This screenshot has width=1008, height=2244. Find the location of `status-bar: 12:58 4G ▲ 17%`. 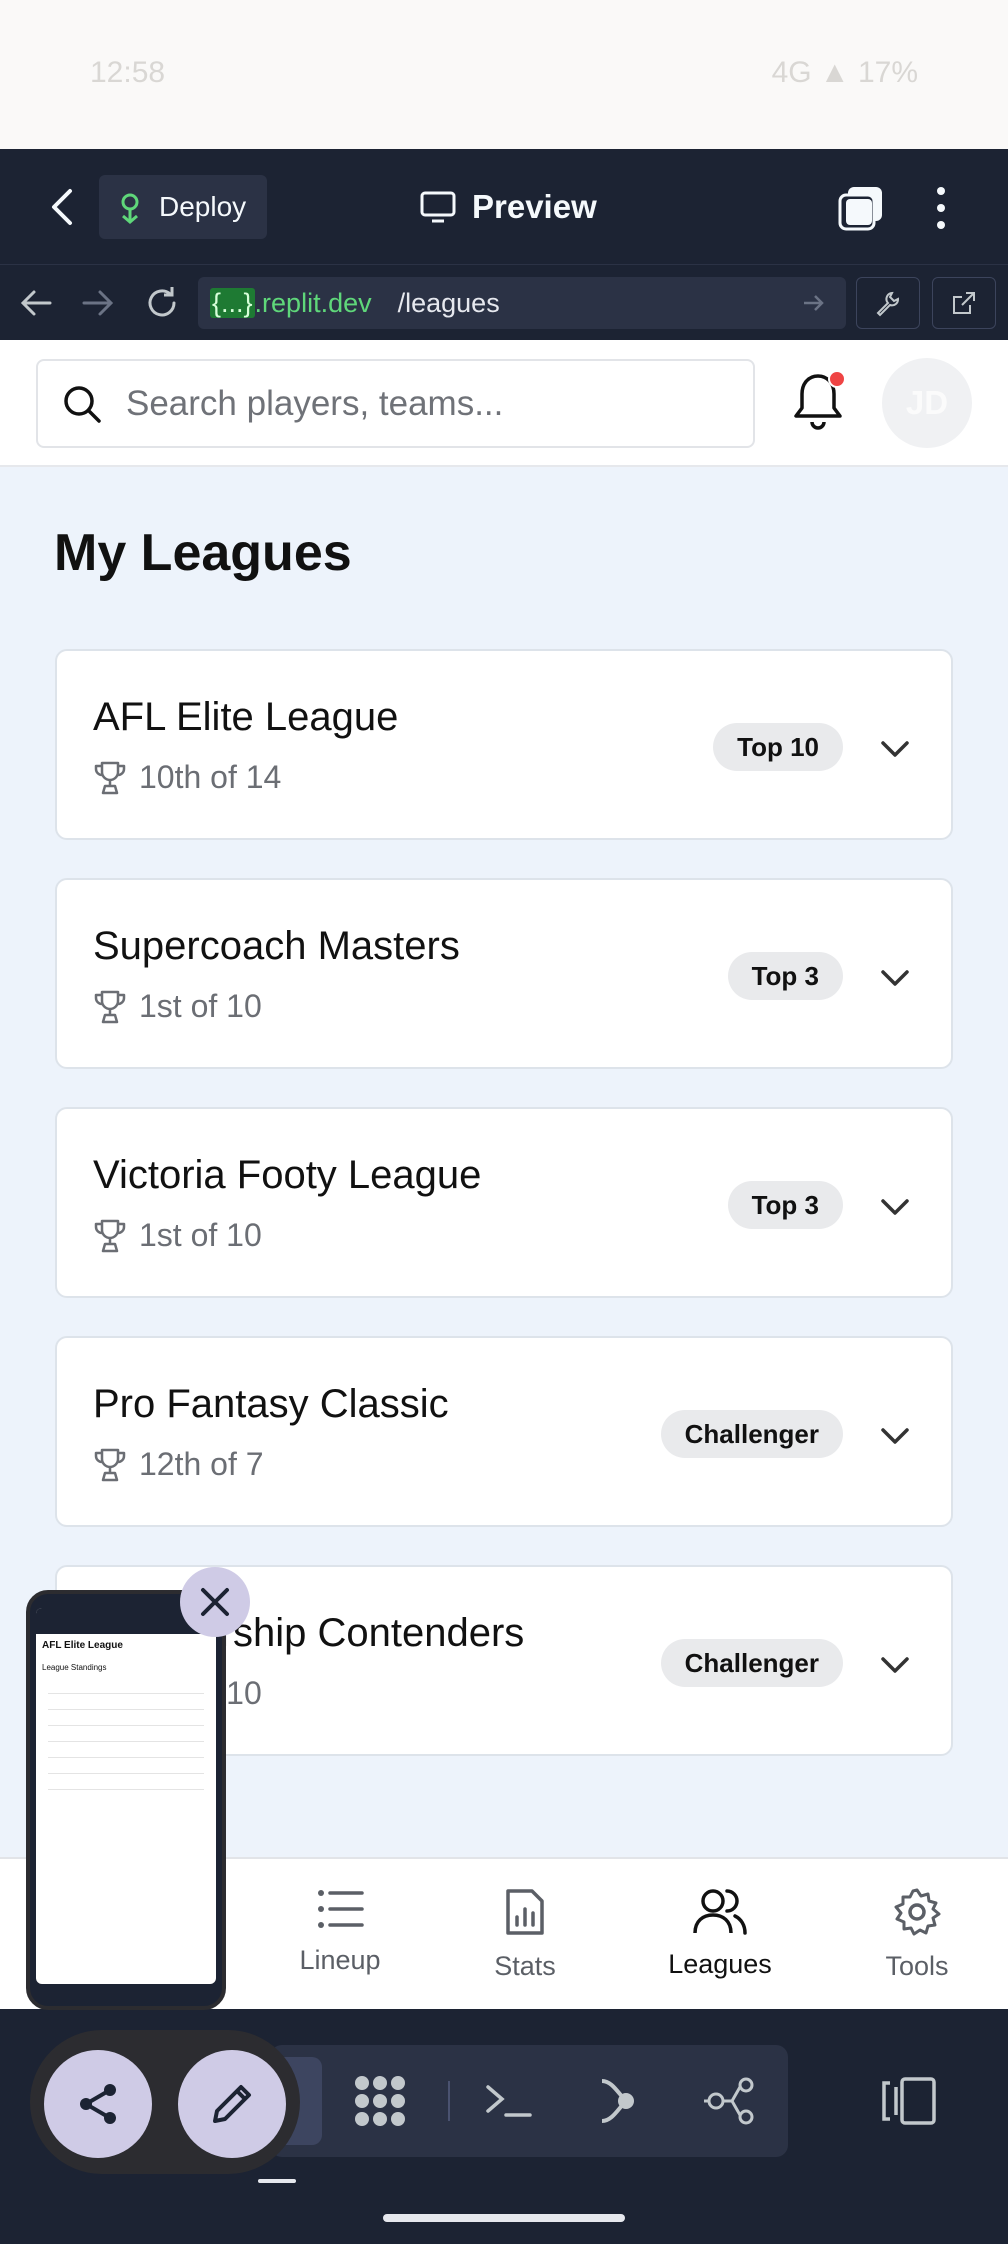

status-bar: 12:58 4G ▲ 17% is located at coordinates (504, 74).